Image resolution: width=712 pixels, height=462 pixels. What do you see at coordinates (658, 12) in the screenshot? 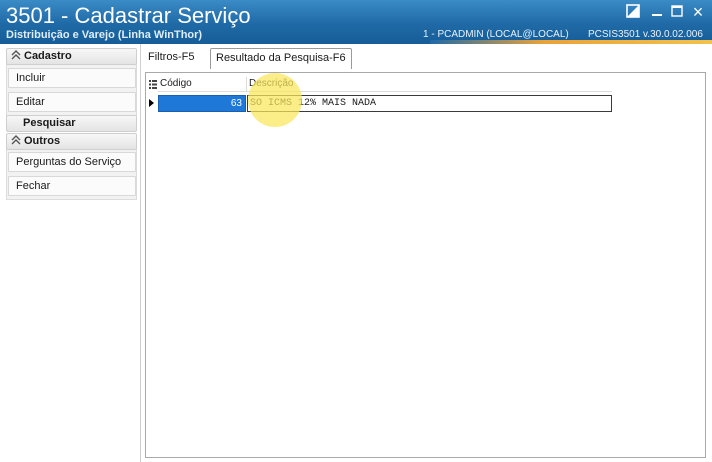
I see `minimize-icon` at bounding box center [658, 12].